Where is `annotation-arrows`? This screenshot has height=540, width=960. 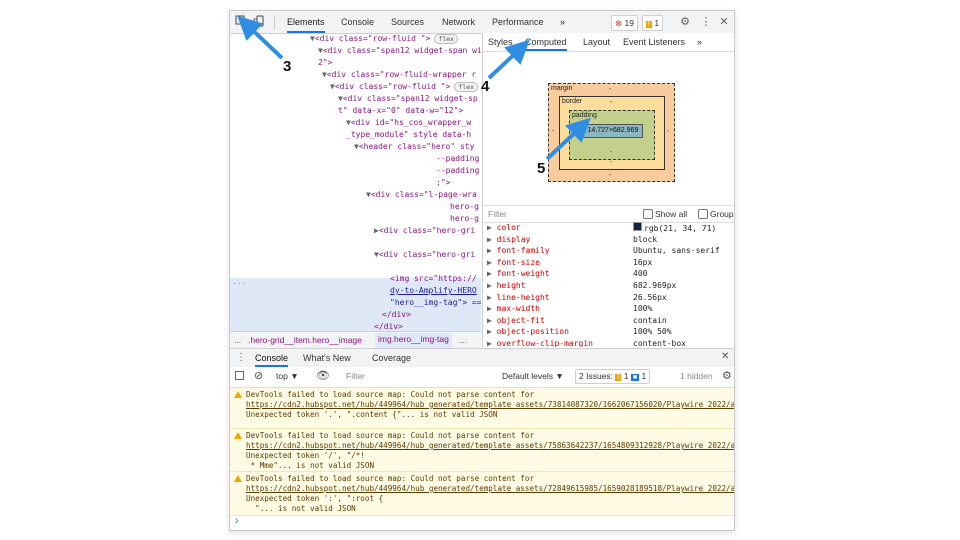
annotation-arrows is located at coordinates (414, 88).